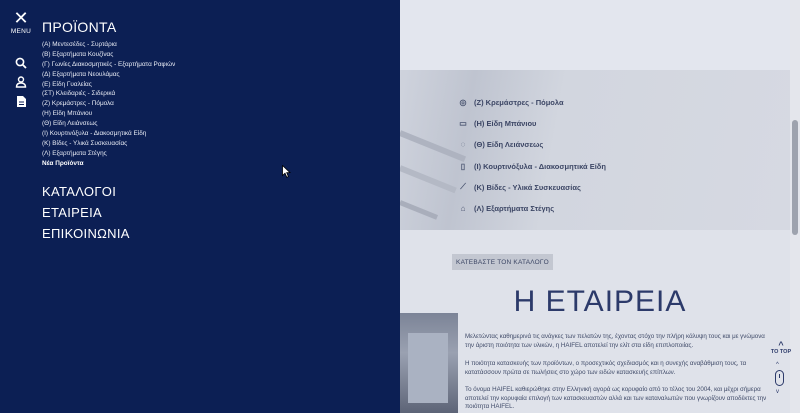 This screenshot has width=800, height=413. I want to click on submenu-item: (Θ) Είδη Λειάνσεως, so click(108, 124).